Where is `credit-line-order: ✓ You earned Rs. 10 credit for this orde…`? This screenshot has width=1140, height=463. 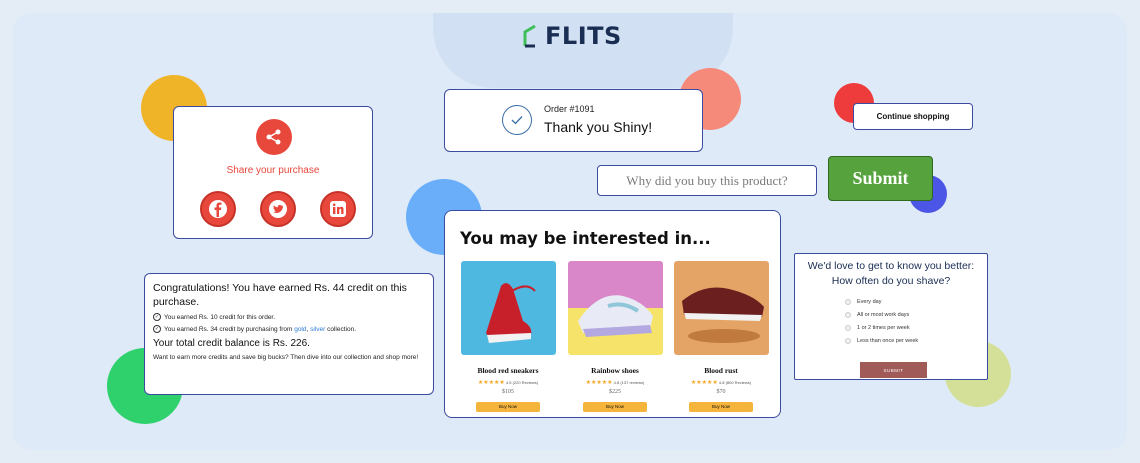 credit-line-order: ✓ You earned Rs. 10 credit for this orde… is located at coordinates (289, 317).